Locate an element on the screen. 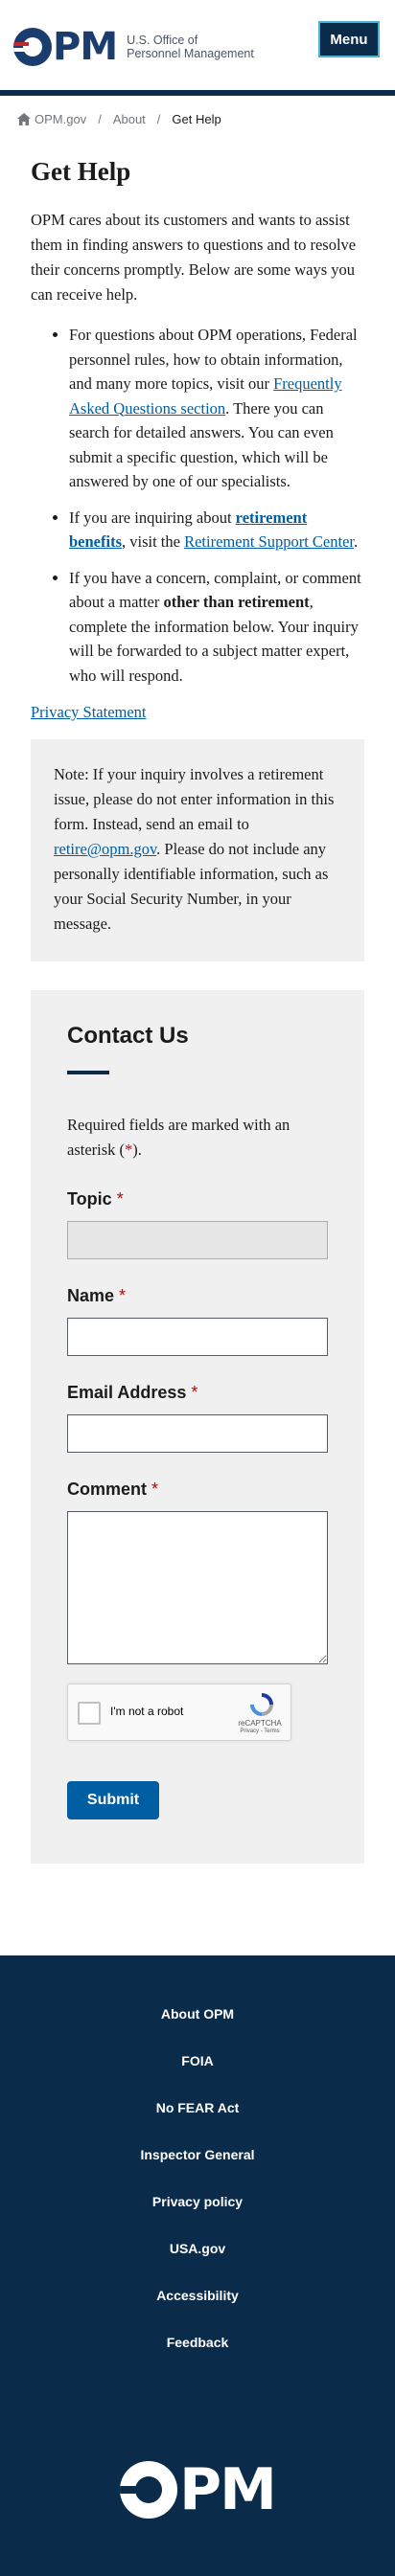 Image resolution: width=395 pixels, height=2576 pixels. retirement-support-center-link: Retirement Support Center is located at coordinates (269, 541).